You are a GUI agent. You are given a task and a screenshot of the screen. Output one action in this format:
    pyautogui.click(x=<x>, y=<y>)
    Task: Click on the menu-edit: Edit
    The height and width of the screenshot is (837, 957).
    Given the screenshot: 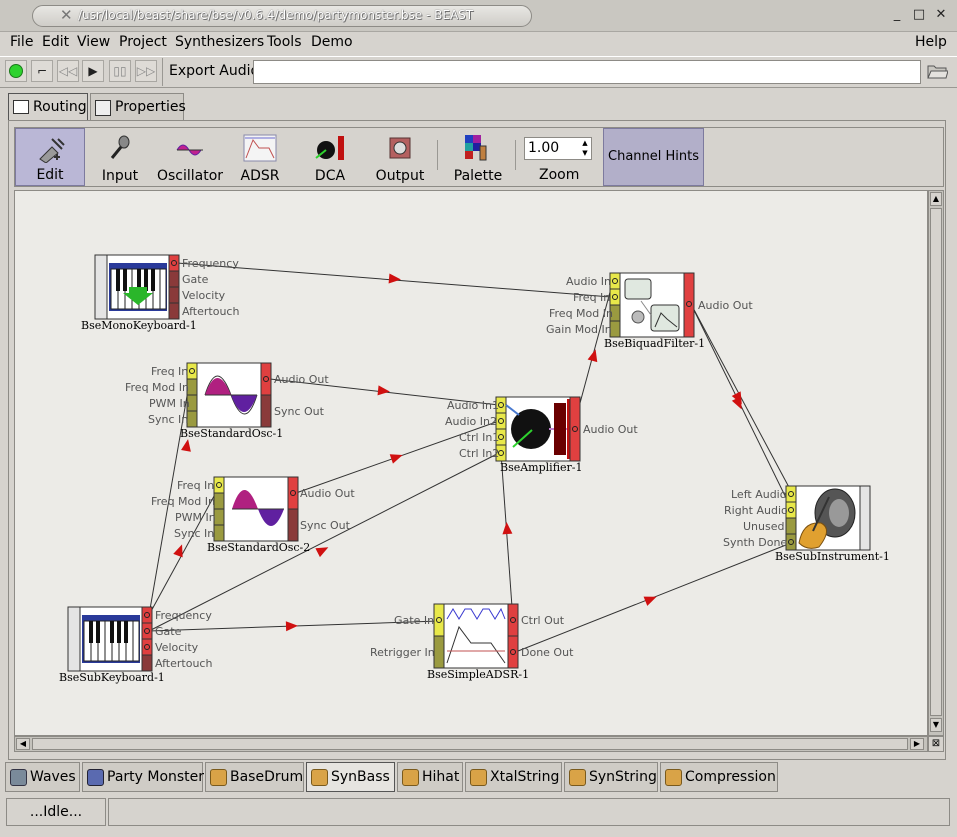 What is the action you would take?
    pyautogui.click(x=55, y=42)
    